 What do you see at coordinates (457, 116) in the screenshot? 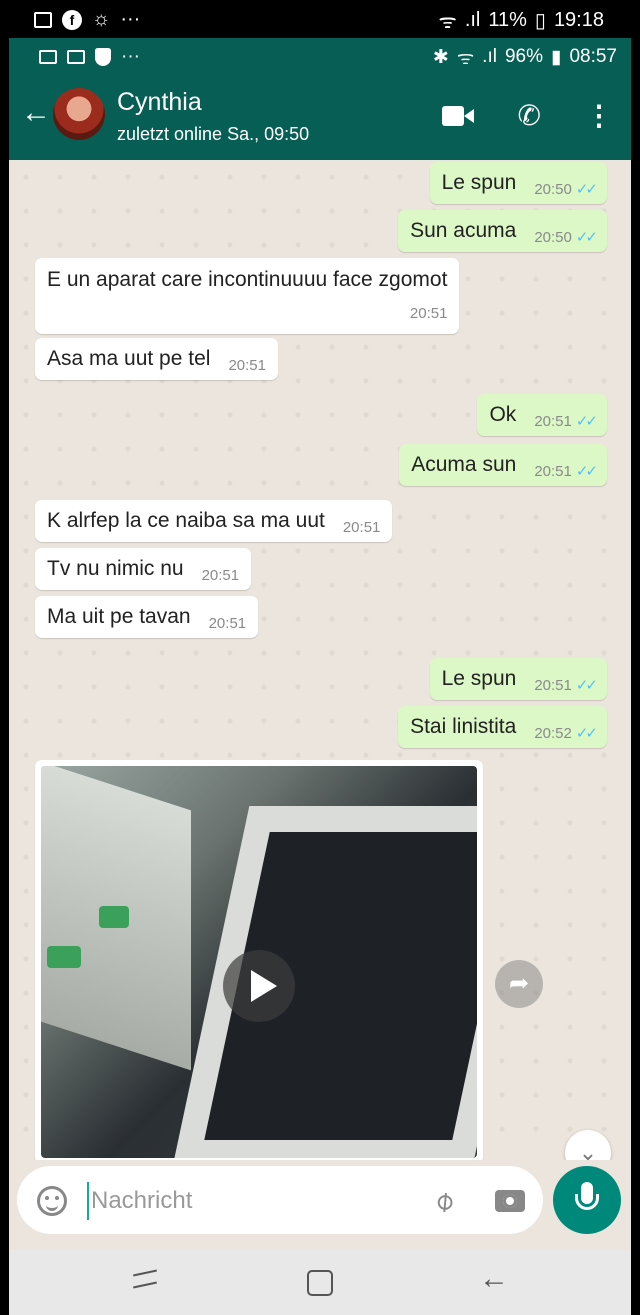
I see `video-camera-icon` at bounding box center [457, 116].